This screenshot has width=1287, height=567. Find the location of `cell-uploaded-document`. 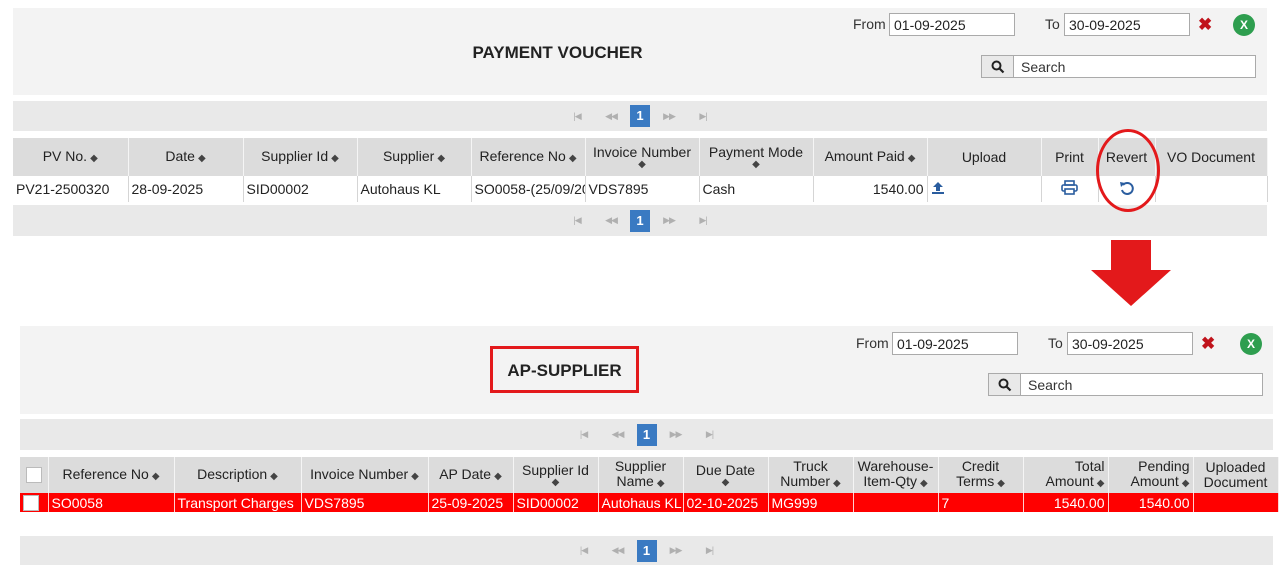

cell-uploaded-document is located at coordinates (1236, 502).